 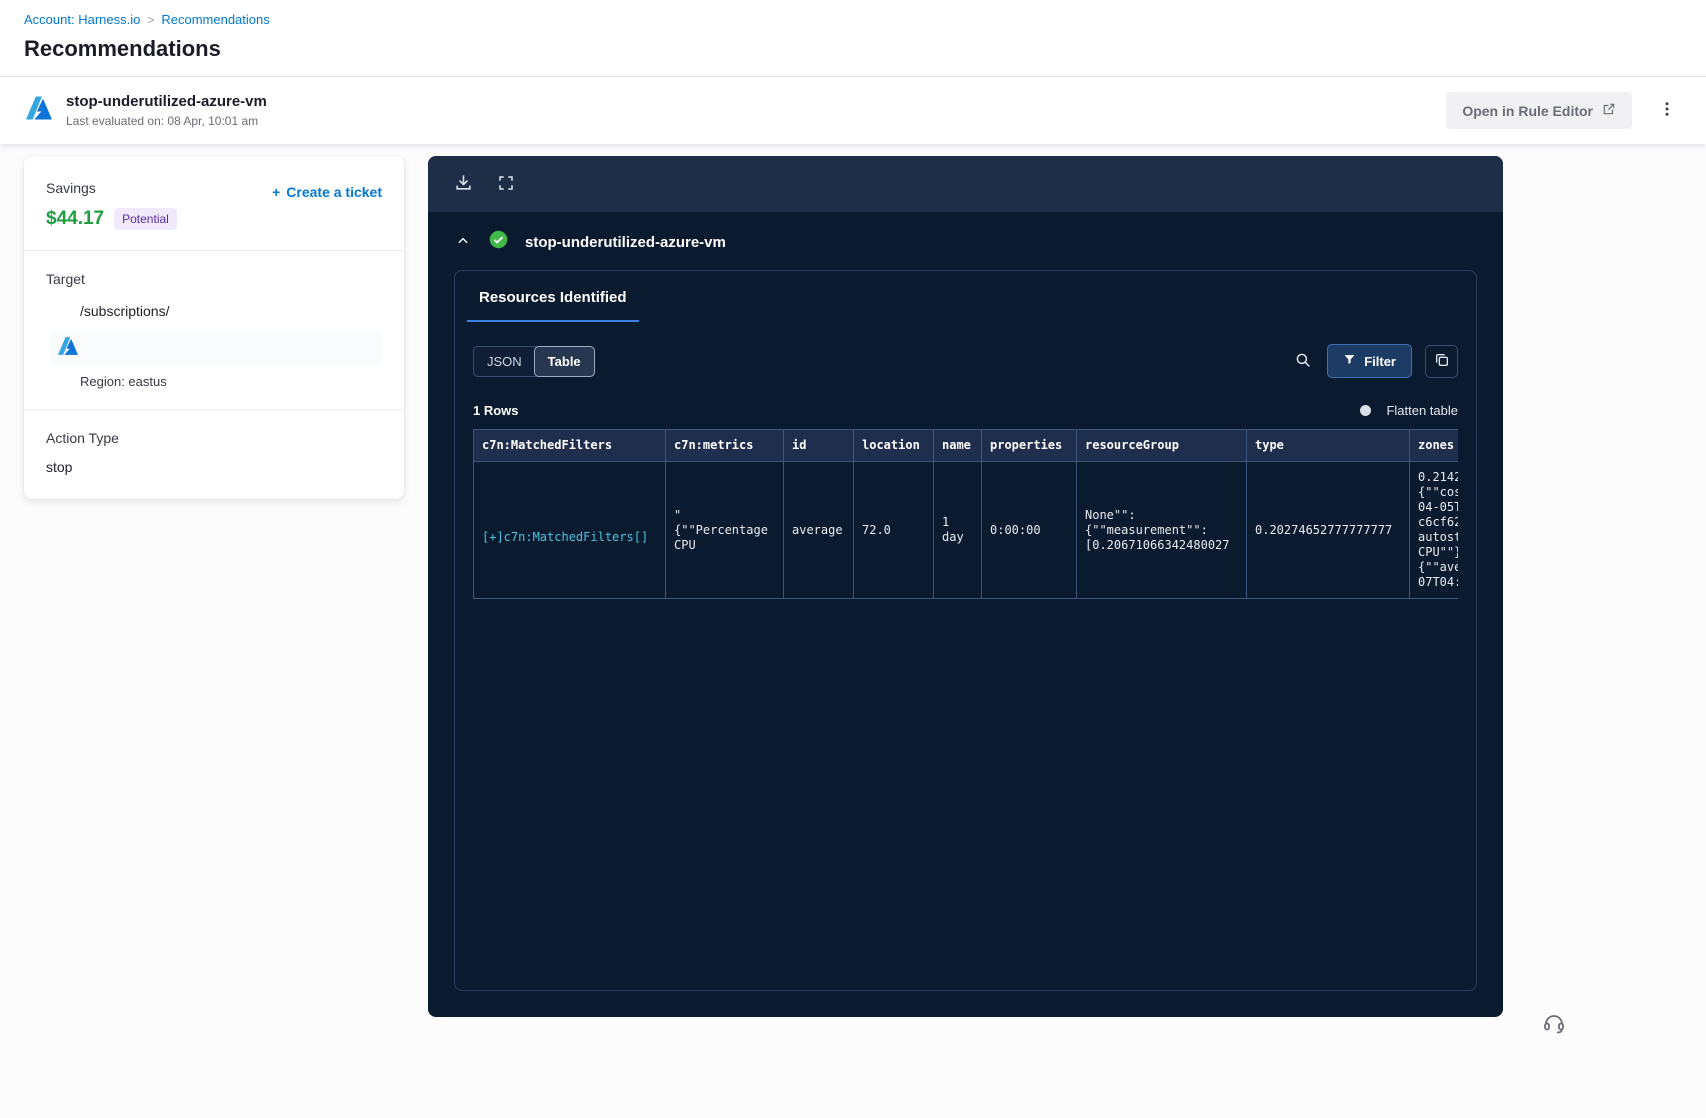 I want to click on filter-icon, so click(x=1349, y=361).